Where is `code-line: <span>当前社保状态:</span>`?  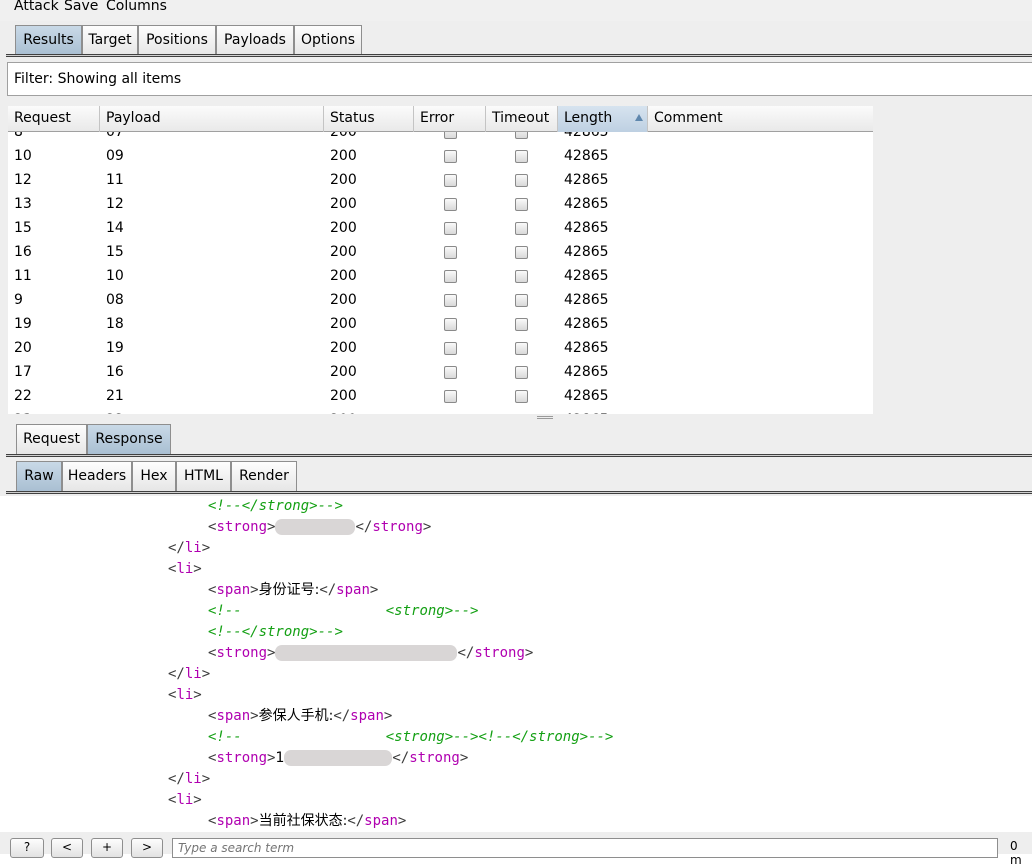
code-line: <span>当前社保状态:</span> is located at coordinates (307, 821).